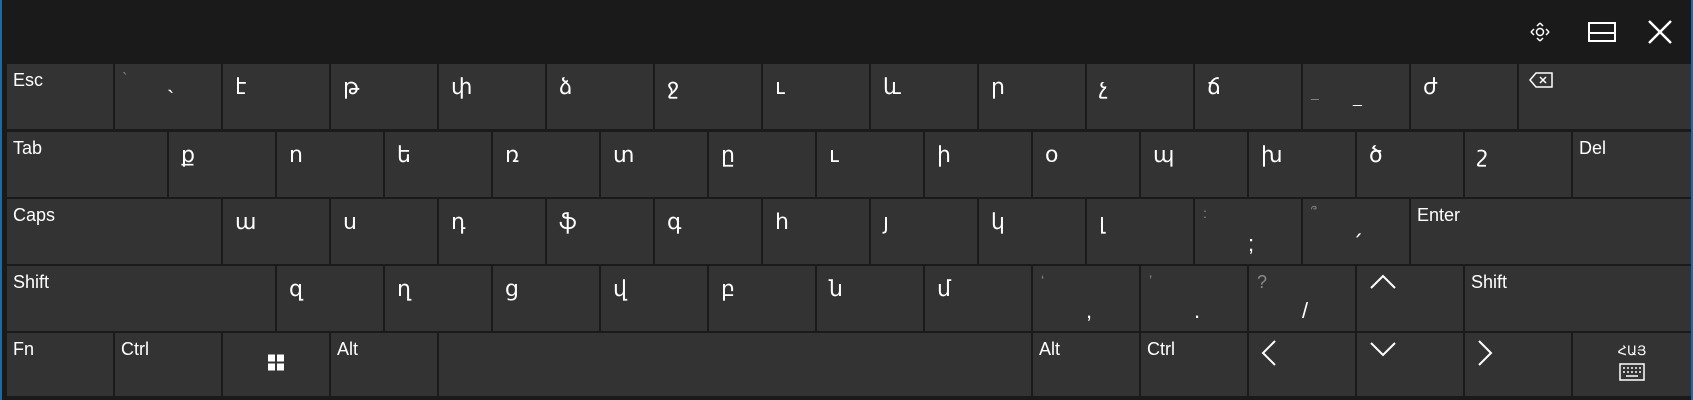  What do you see at coordinates (246, 221) in the screenshot?
I see `letter-key-label: ա` at bounding box center [246, 221].